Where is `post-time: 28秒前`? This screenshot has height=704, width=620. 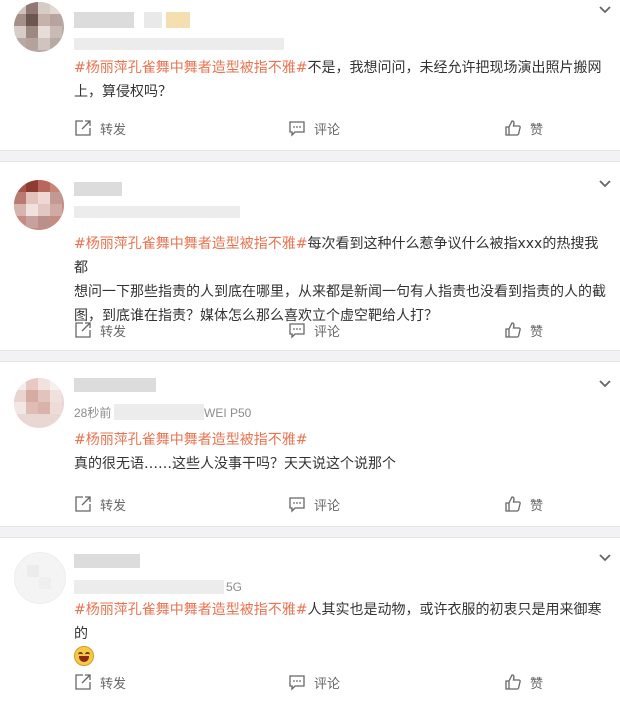
post-time: 28秒前 is located at coordinates (93, 413).